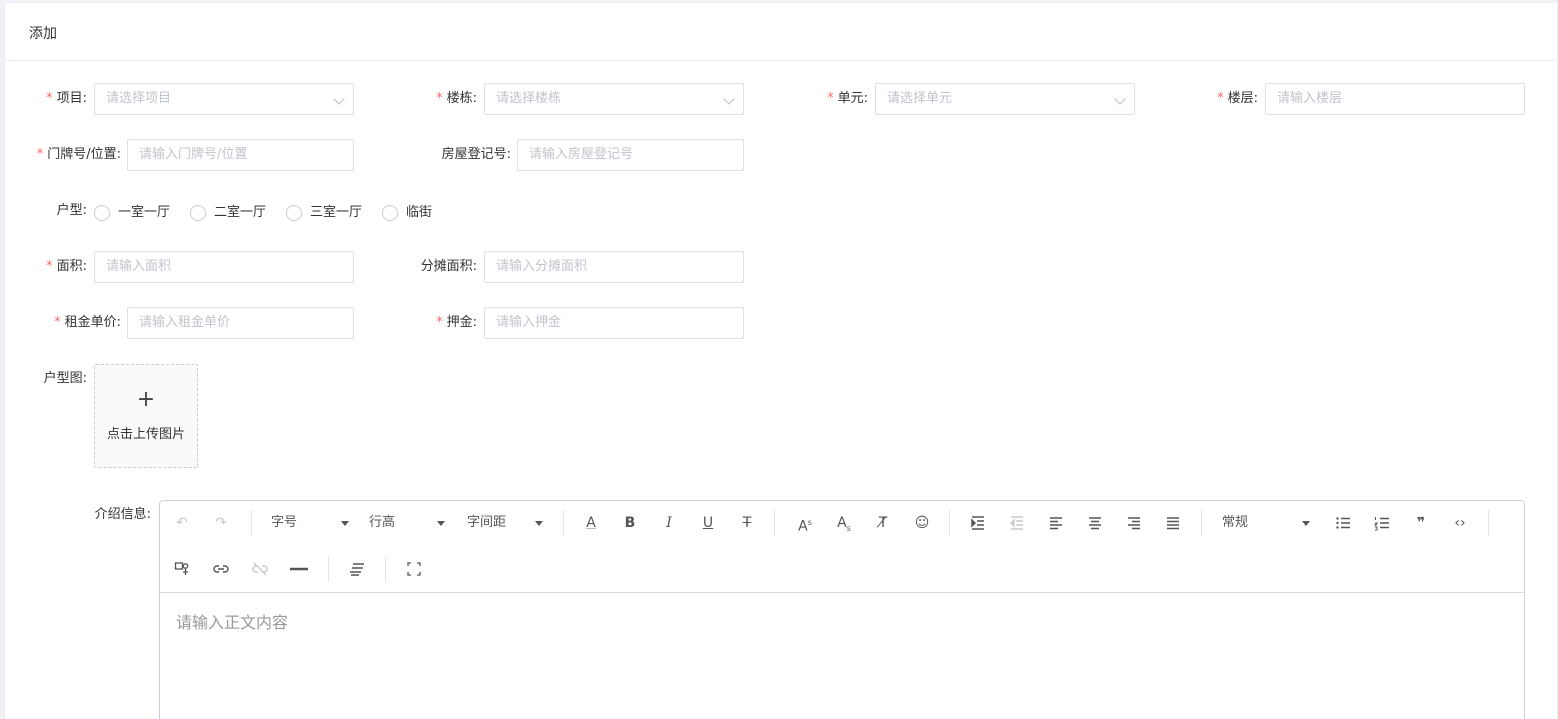  Describe the element at coordinates (43, 34) in the screenshot. I see `card-title: 添加` at that location.